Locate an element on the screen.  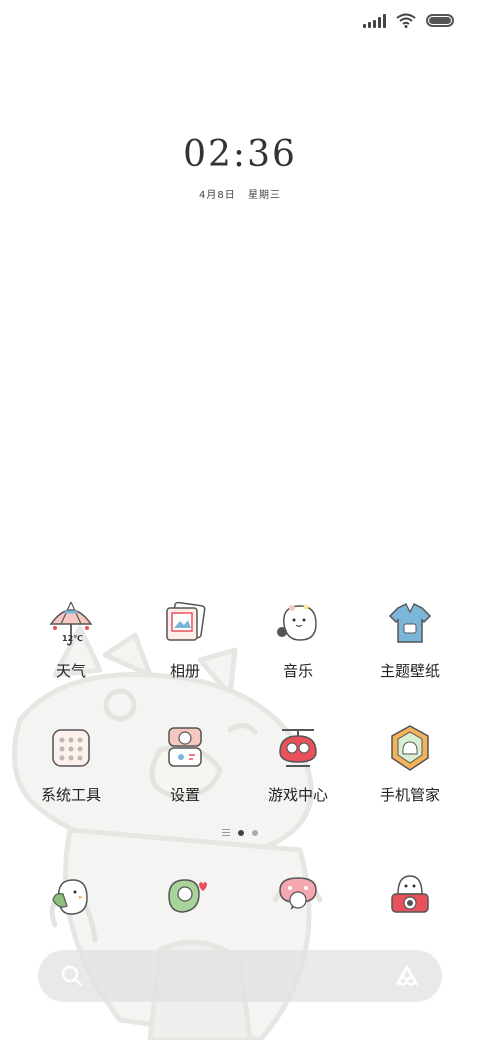
duck-phone-icon is located at coordinates (70, 897).